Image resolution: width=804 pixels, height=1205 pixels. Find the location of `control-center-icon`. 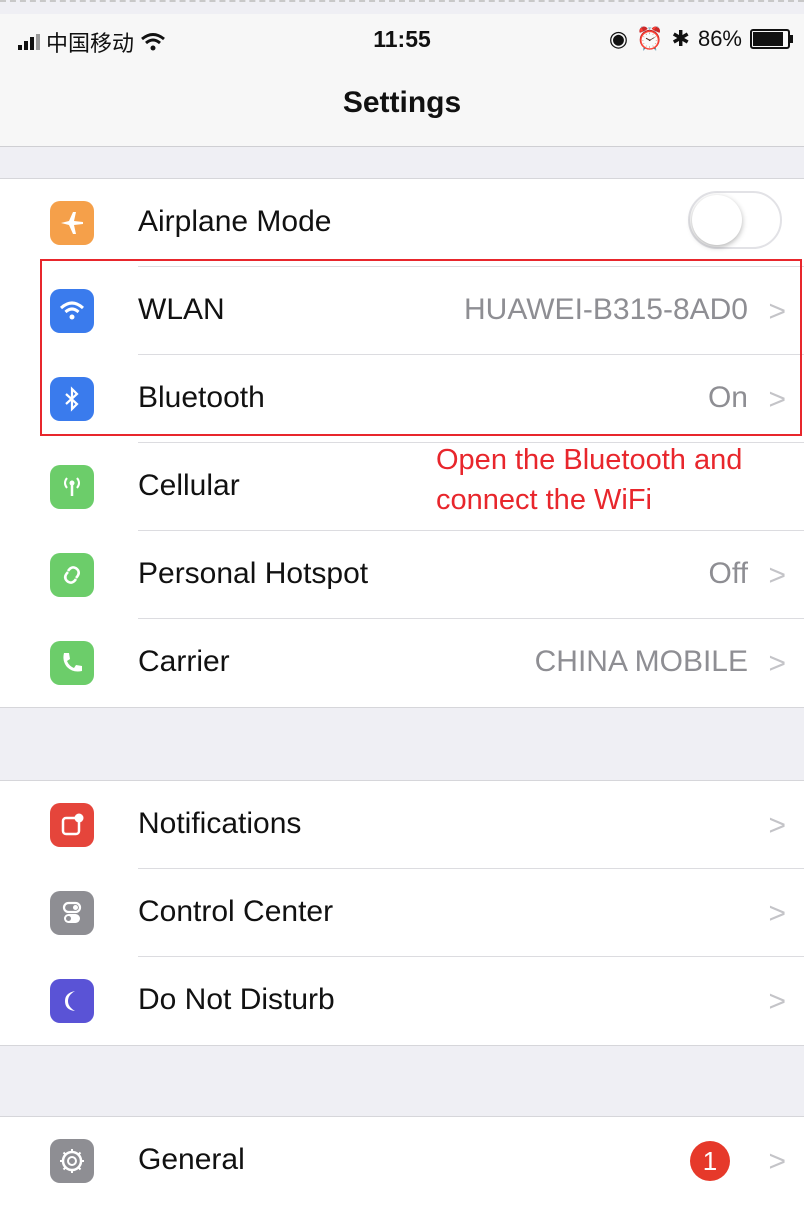

control-center-icon is located at coordinates (72, 913).